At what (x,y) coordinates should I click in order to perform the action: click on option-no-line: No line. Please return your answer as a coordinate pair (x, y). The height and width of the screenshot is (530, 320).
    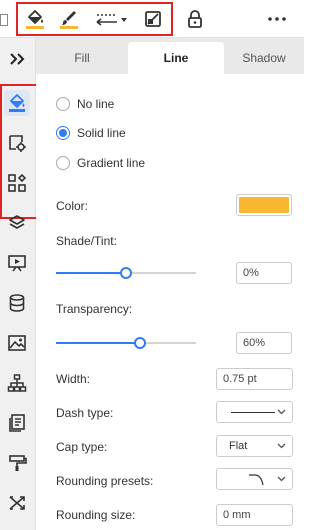
    Looking at the image, I should click on (85, 104).